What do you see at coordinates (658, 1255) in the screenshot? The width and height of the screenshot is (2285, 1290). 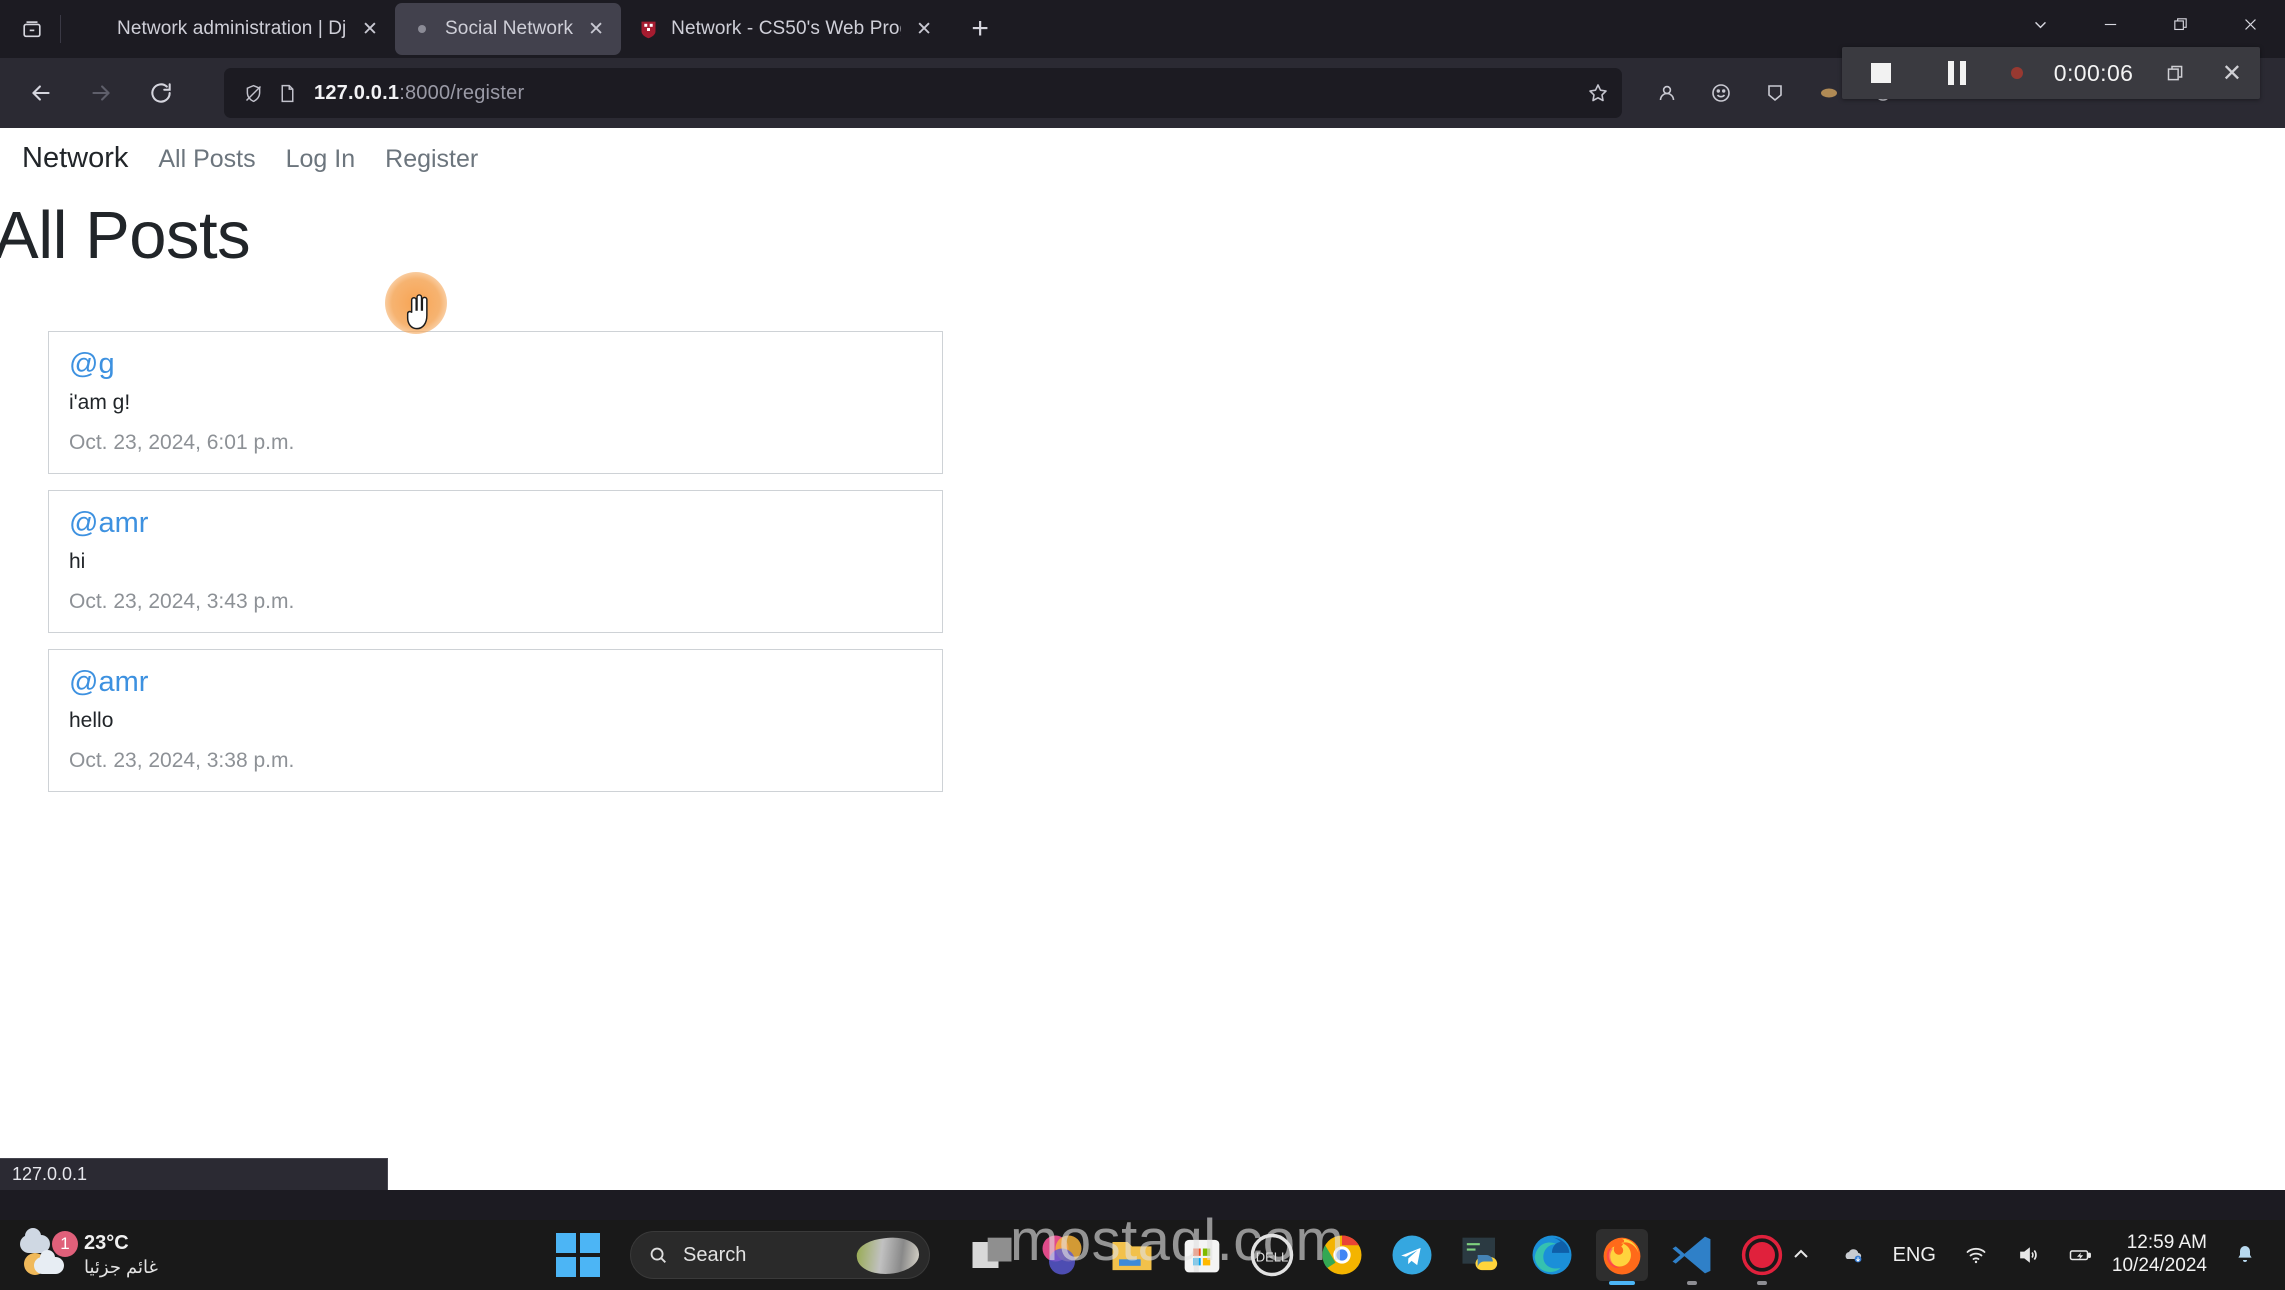 I see `search-icon` at bounding box center [658, 1255].